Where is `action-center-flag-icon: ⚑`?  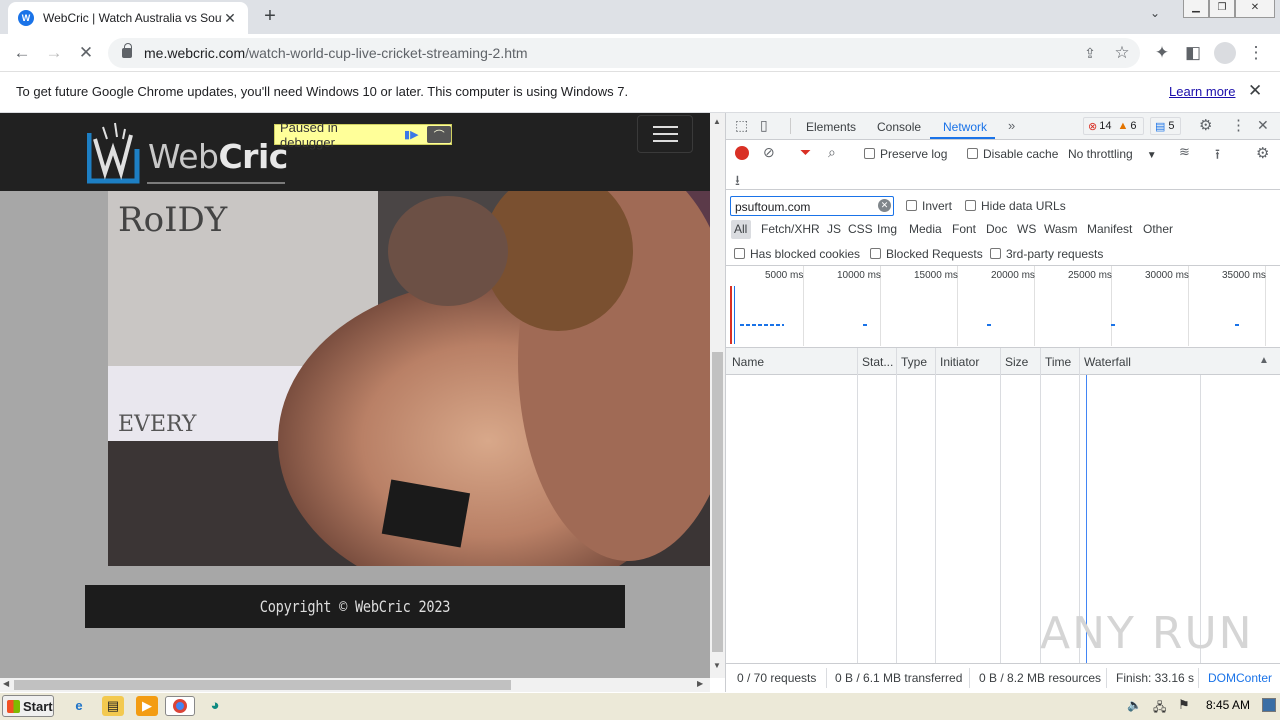 action-center-flag-icon: ⚑ is located at coordinates (1184, 705).